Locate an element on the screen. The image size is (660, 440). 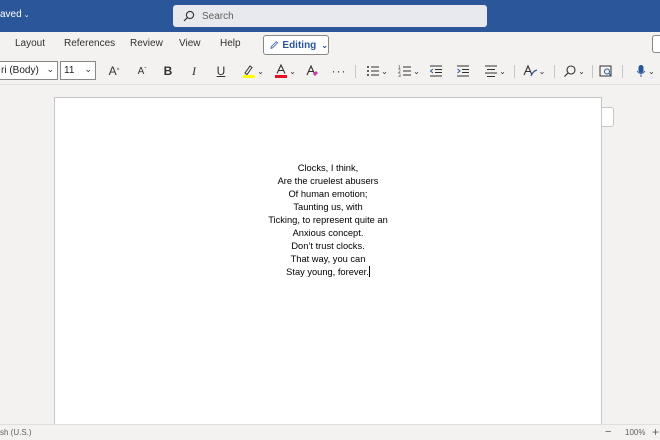
poem-last-line: Stay young, forever. is located at coordinates (328, 272).